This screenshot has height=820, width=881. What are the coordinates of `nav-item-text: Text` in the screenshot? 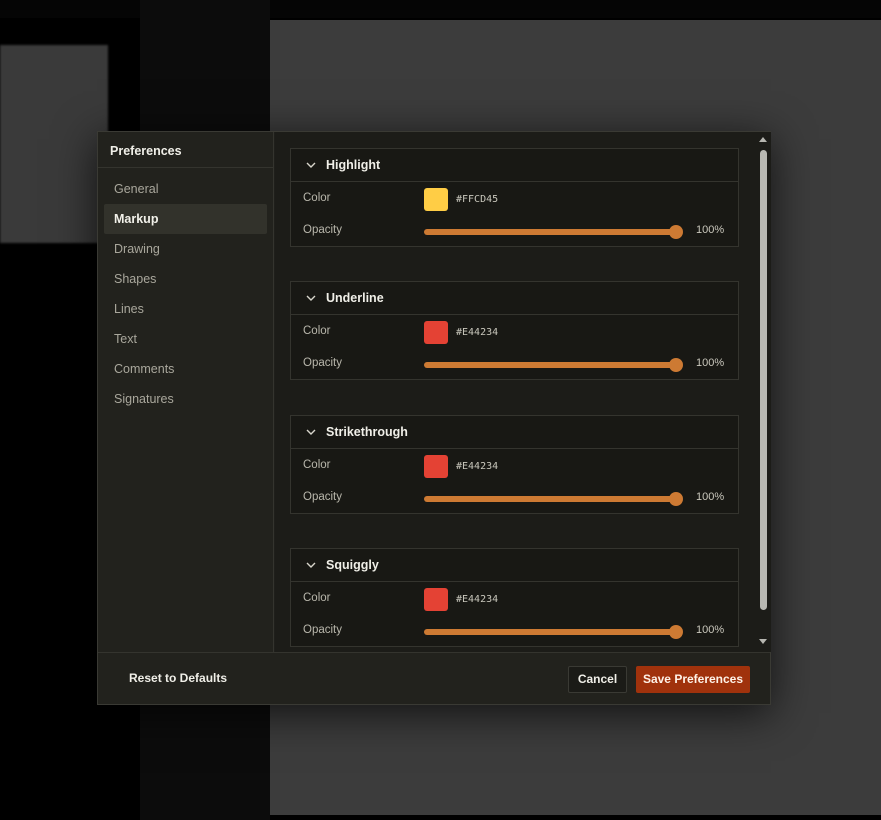 It's located at (185, 339).